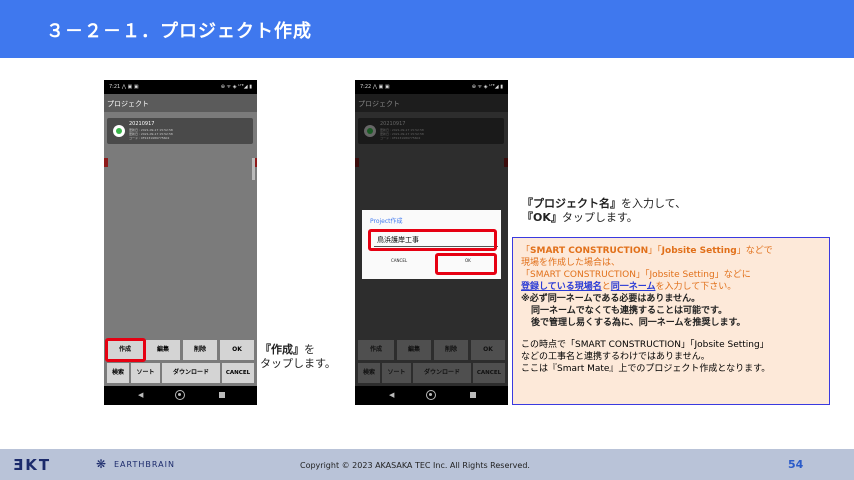 The width and height of the screenshot is (854, 480). What do you see at coordinates (115, 87) in the screenshot?
I see `status-time: 7:21` at bounding box center [115, 87].